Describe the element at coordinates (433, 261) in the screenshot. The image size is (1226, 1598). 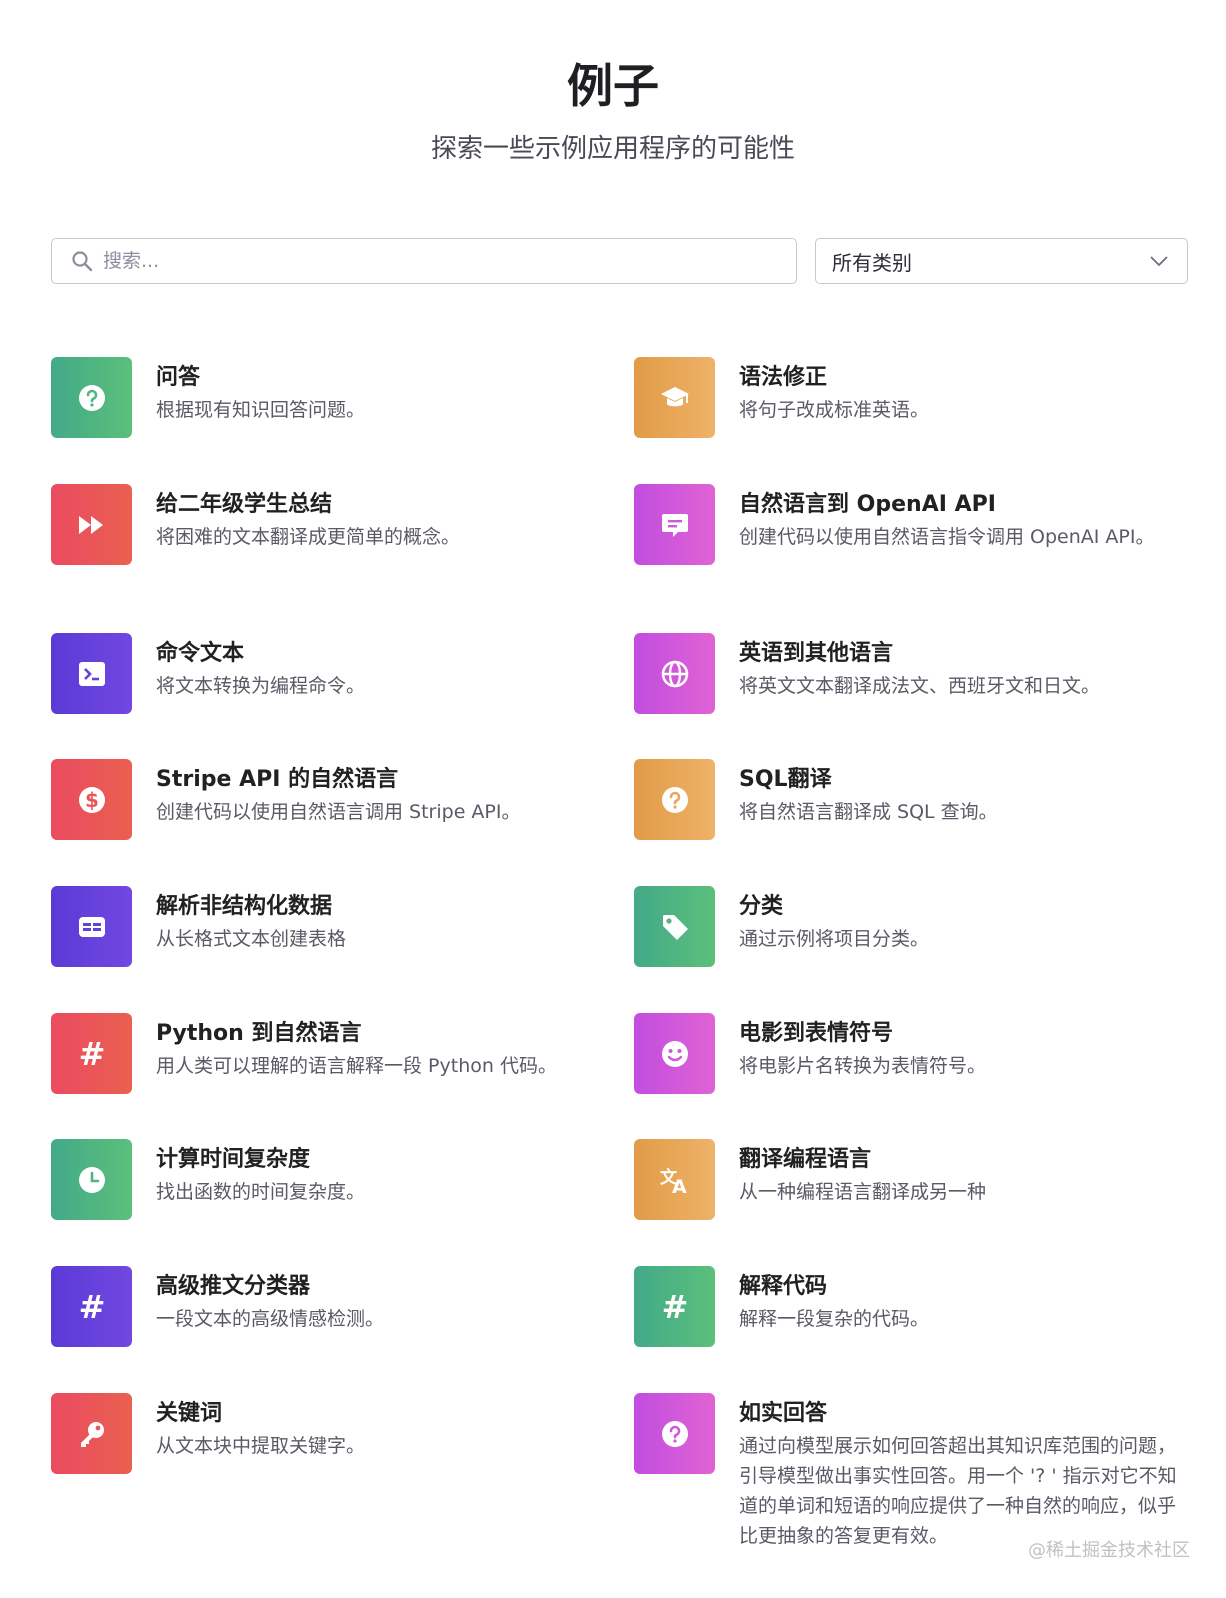
I see `search-input` at that location.